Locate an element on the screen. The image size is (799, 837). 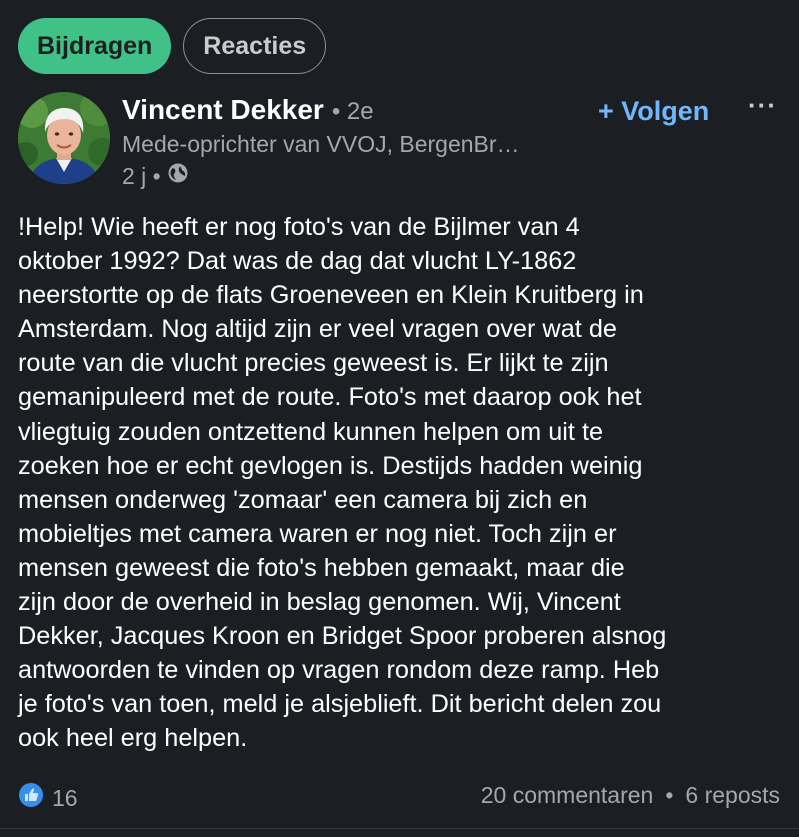
post-stats: 20 commentaren • 6 reposts is located at coordinates (630, 795).